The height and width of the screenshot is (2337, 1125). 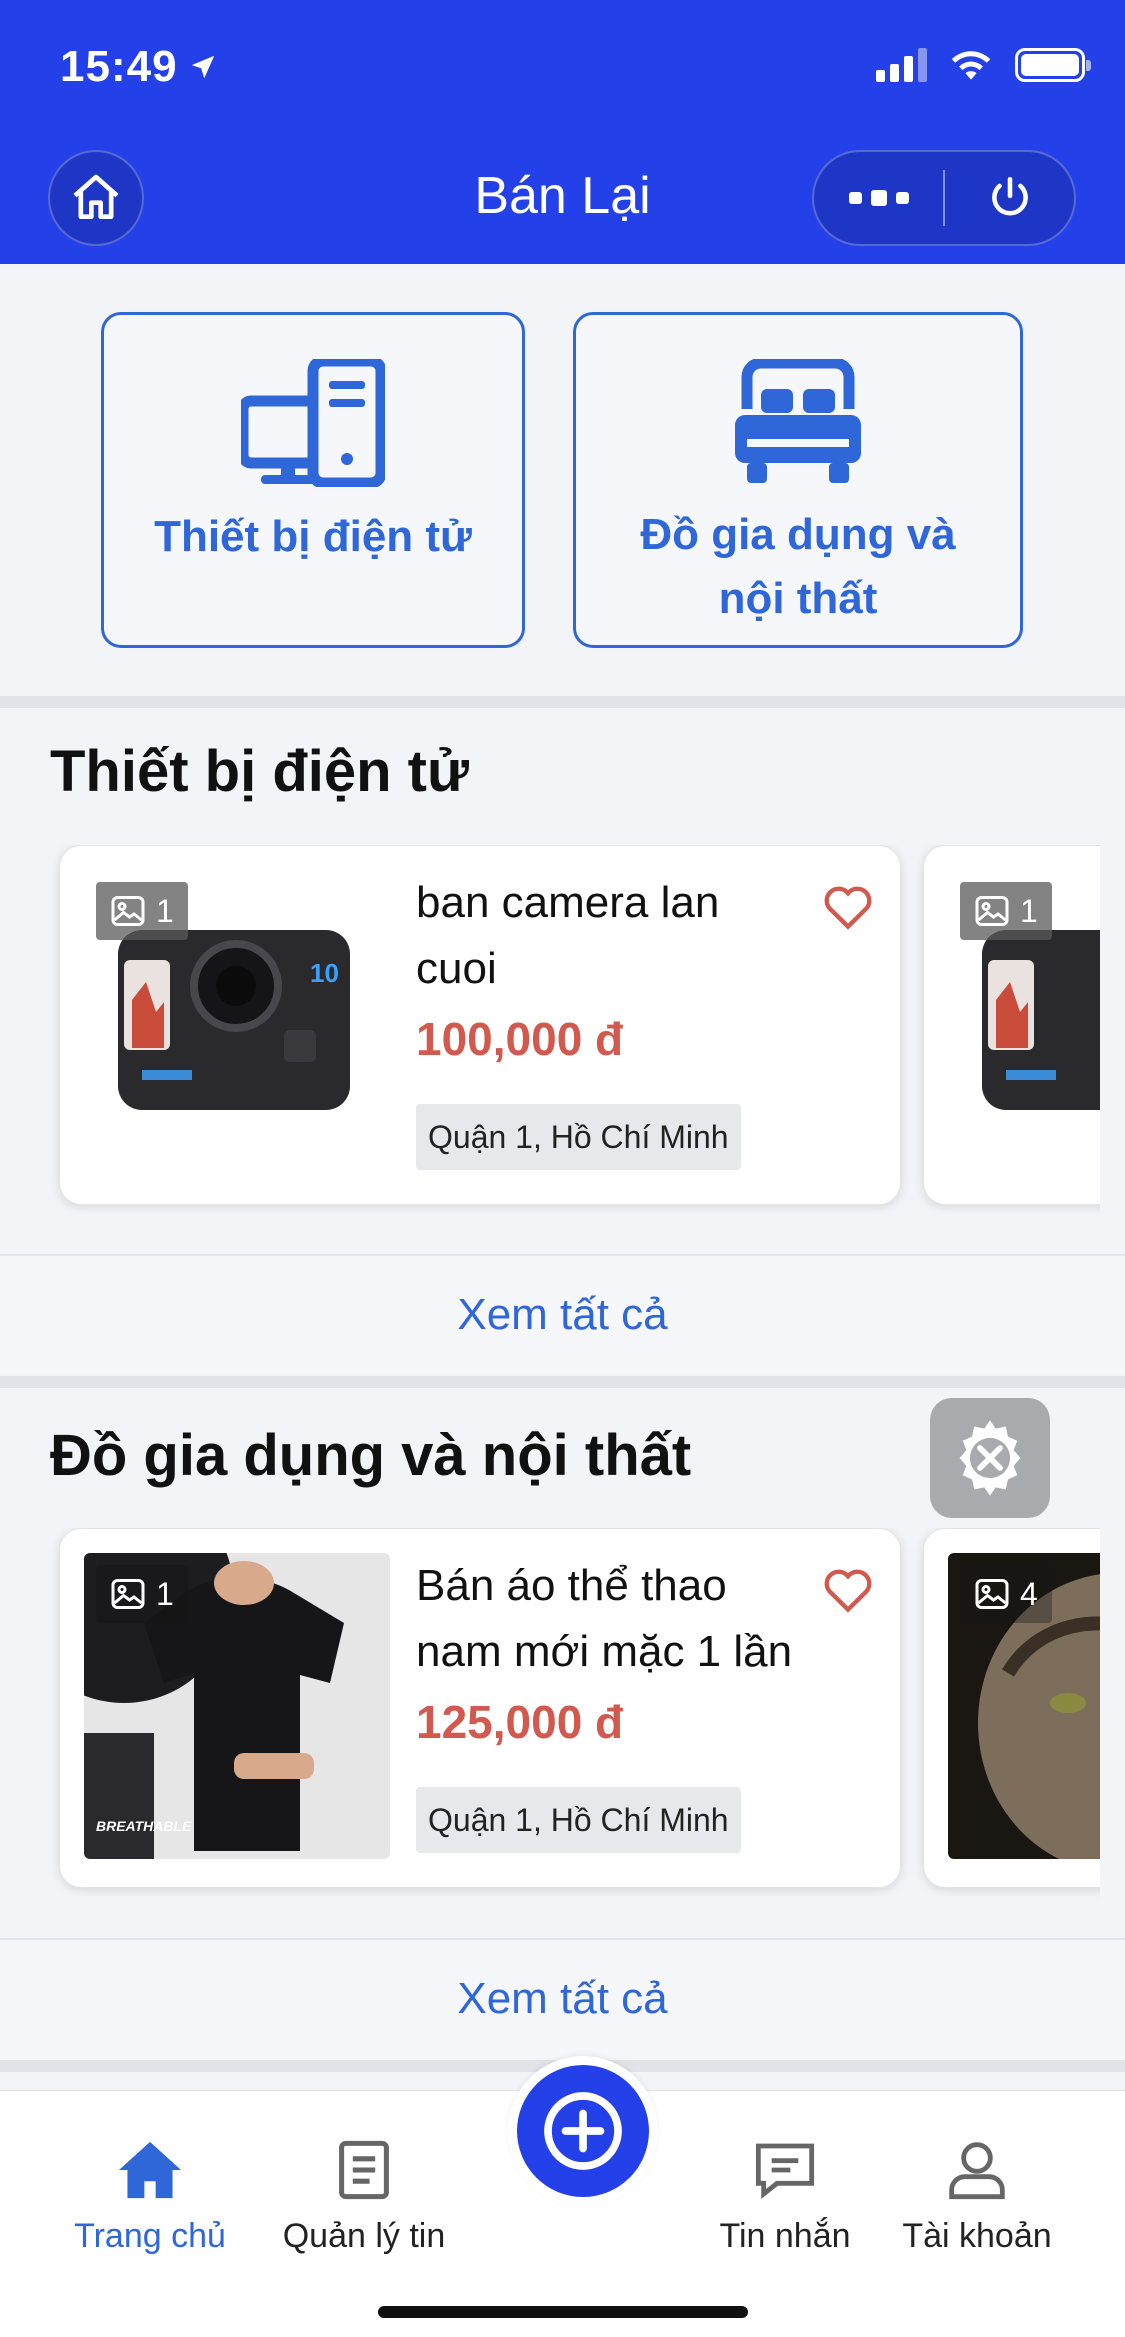 I want to click on home-icon, so click(x=150, y=2170).